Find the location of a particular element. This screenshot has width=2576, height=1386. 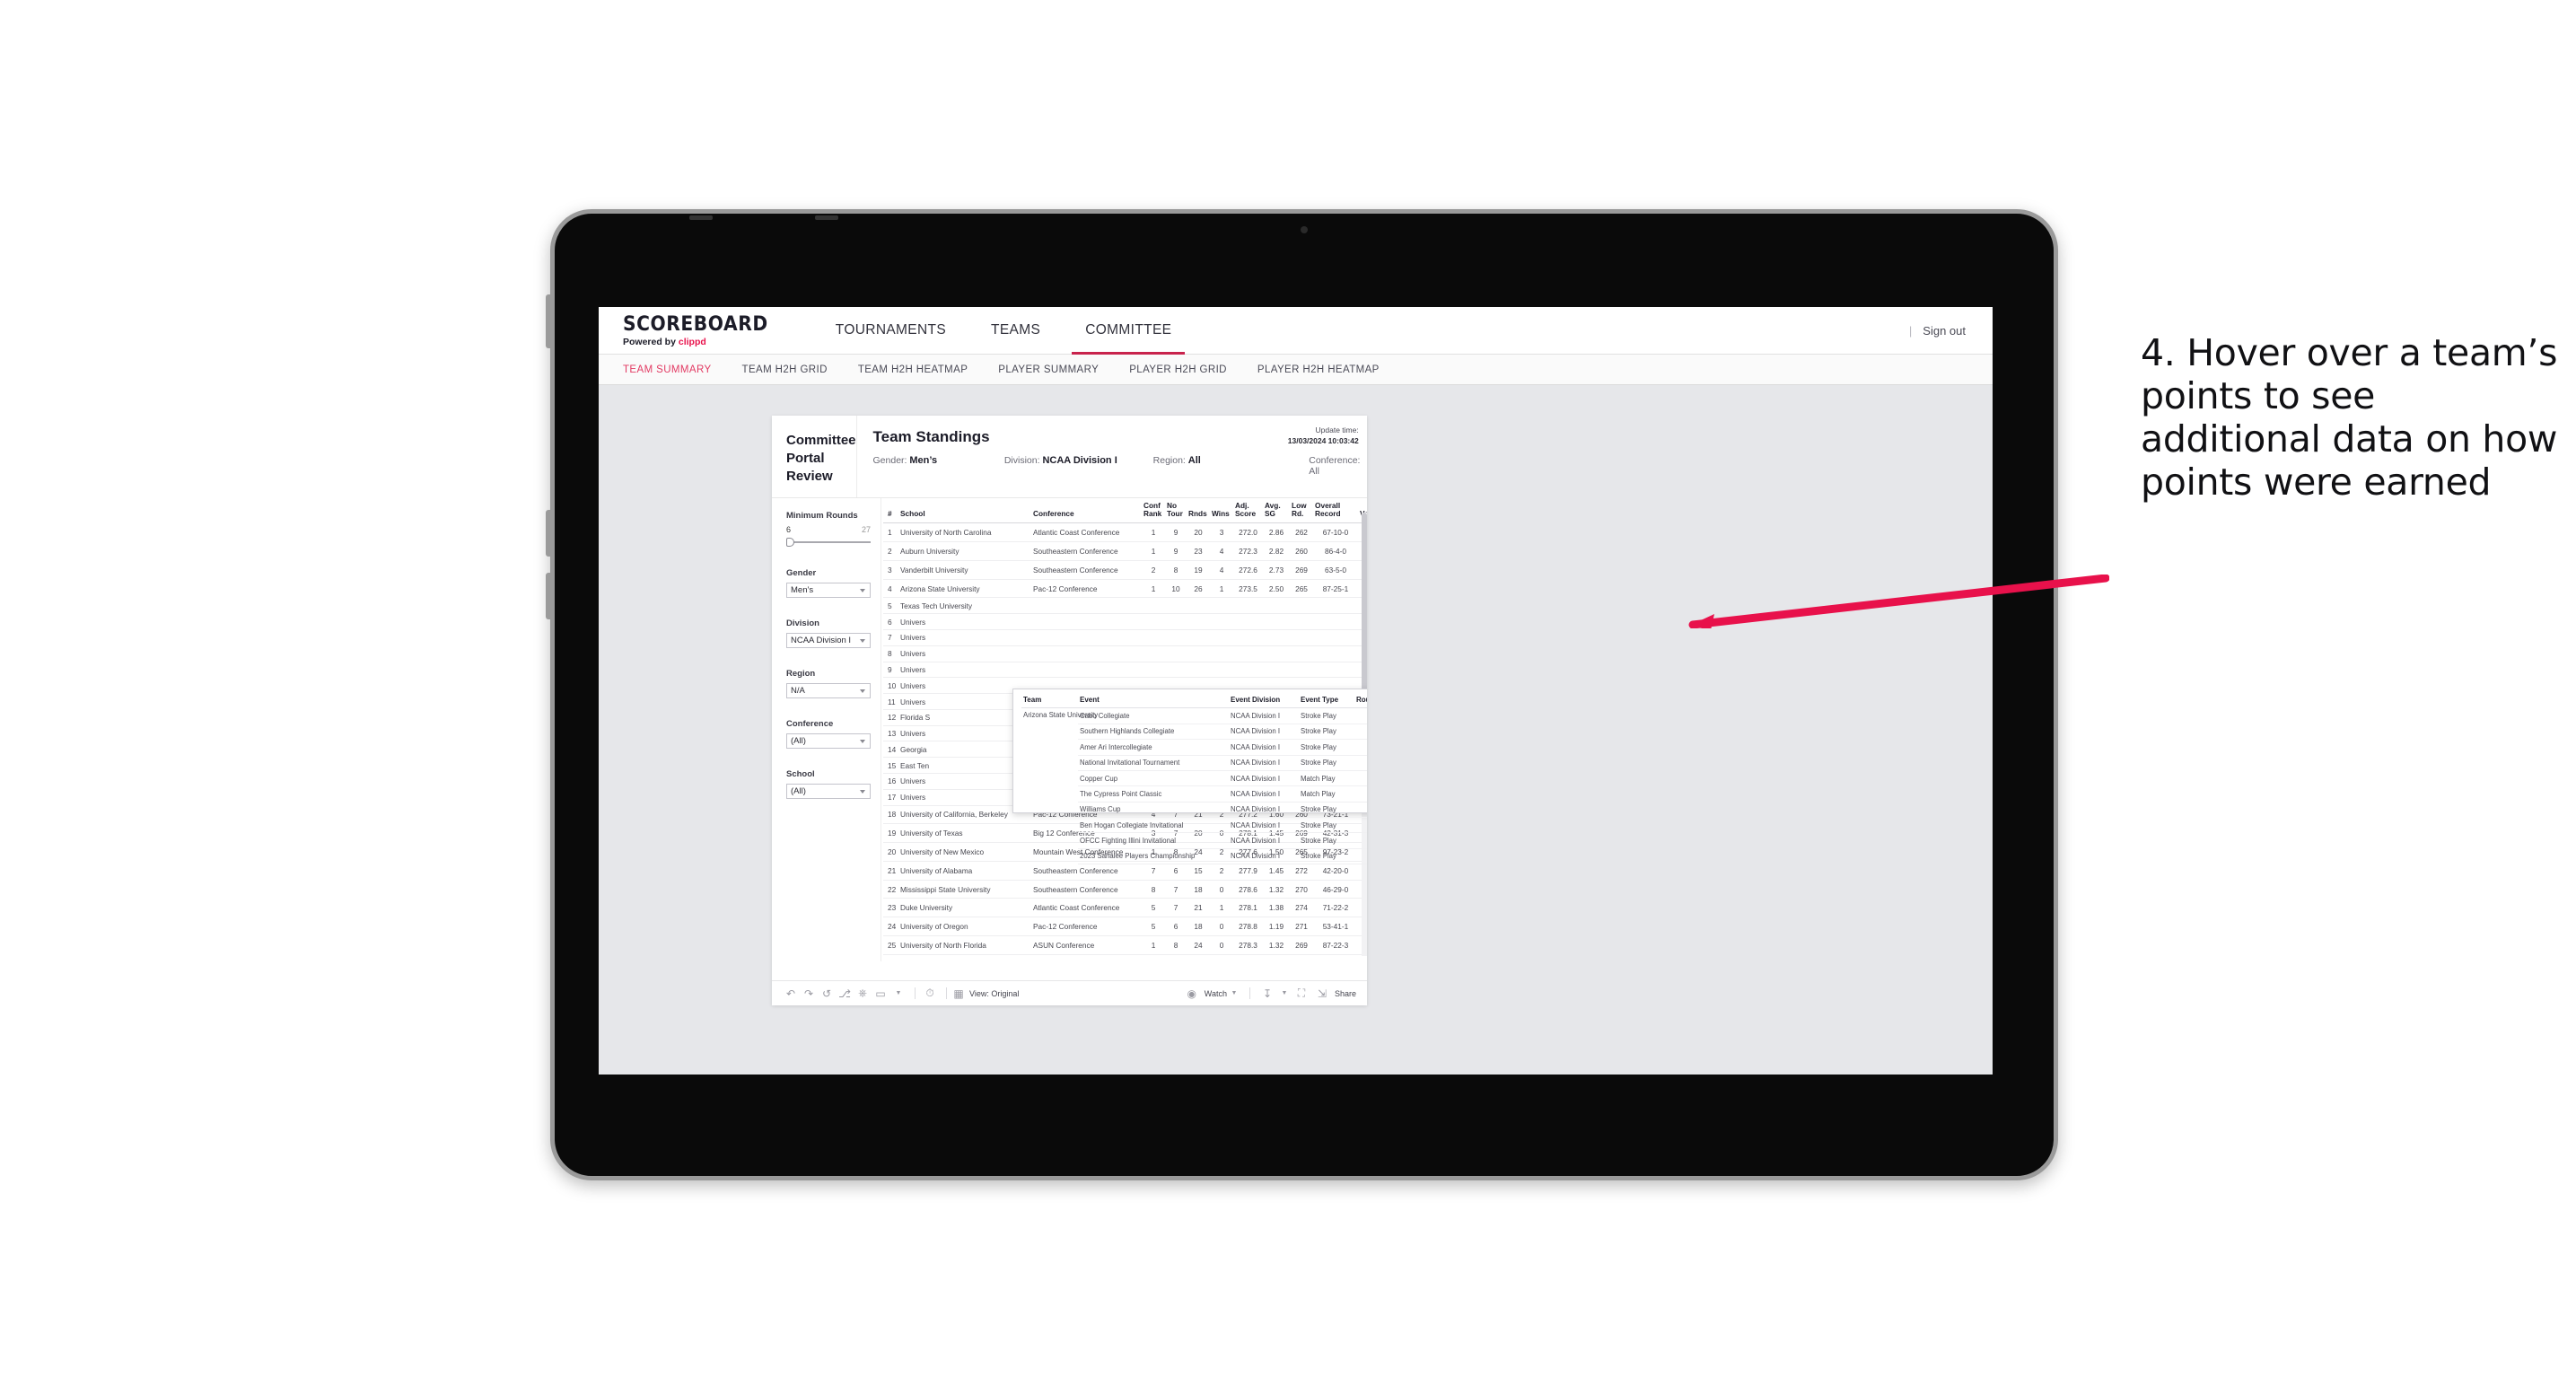

conference-dropdown: (All) is located at coordinates (828, 741).